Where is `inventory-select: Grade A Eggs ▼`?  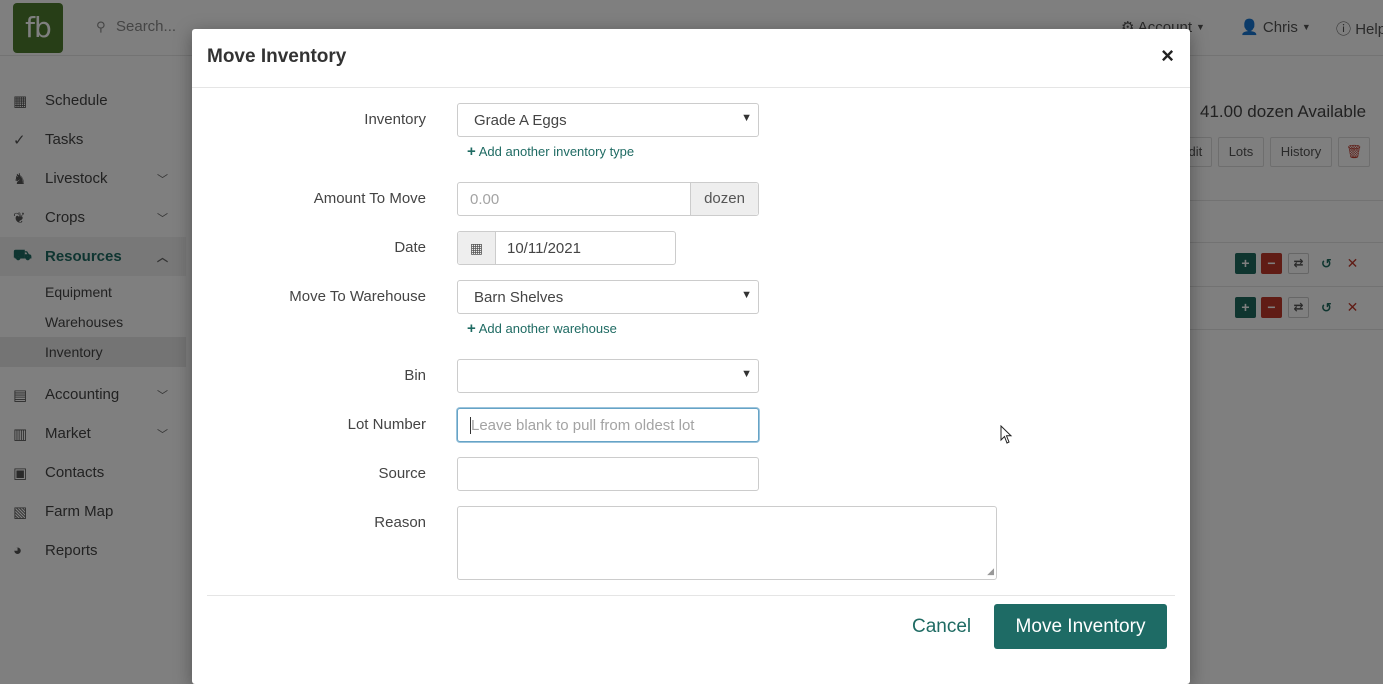 inventory-select: Grade A Eggs ▼ is located at coordinates (608, 120).